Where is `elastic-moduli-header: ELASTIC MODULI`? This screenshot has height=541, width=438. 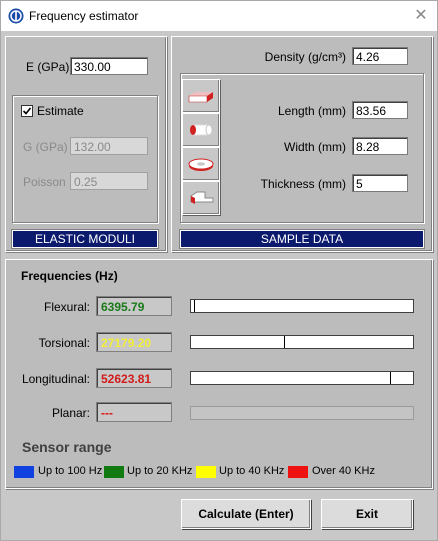
elastic-moduli-header: ELASTIC MODULI is located at coordinates (85, 239).